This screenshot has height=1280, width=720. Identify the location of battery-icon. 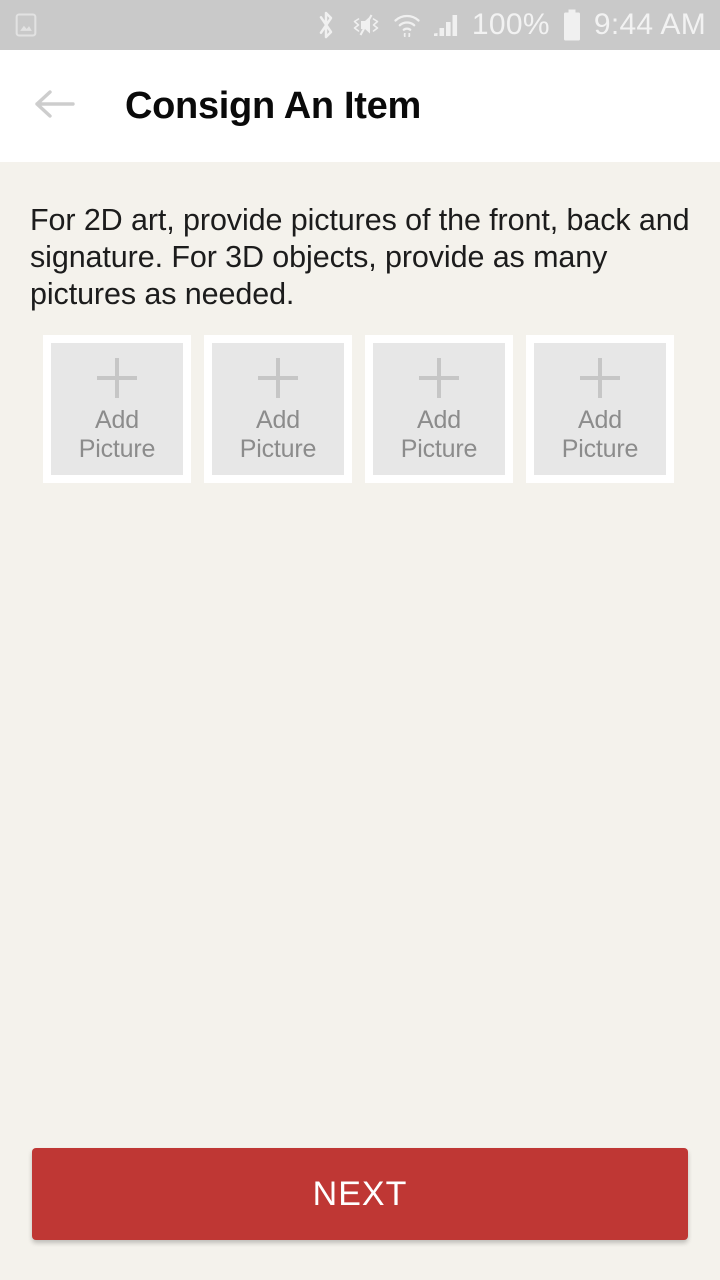
(572, 25).